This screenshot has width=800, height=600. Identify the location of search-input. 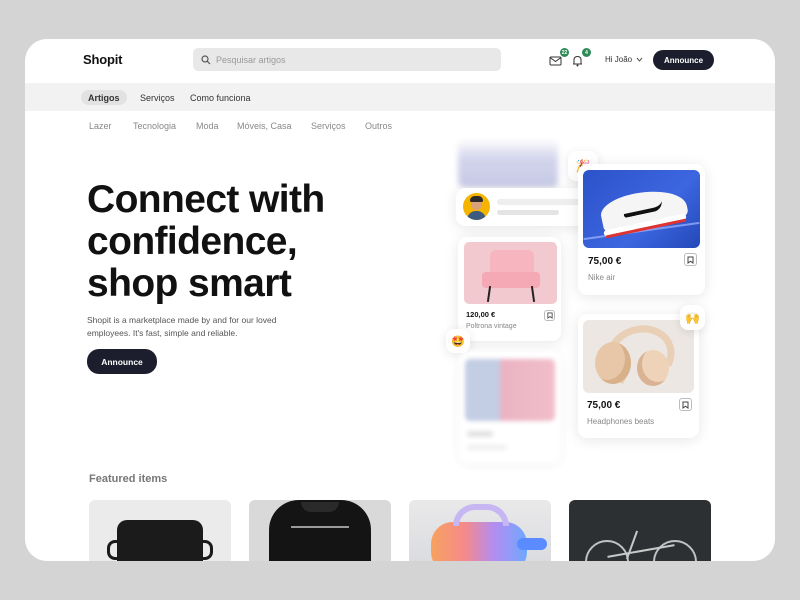
(346, 59).